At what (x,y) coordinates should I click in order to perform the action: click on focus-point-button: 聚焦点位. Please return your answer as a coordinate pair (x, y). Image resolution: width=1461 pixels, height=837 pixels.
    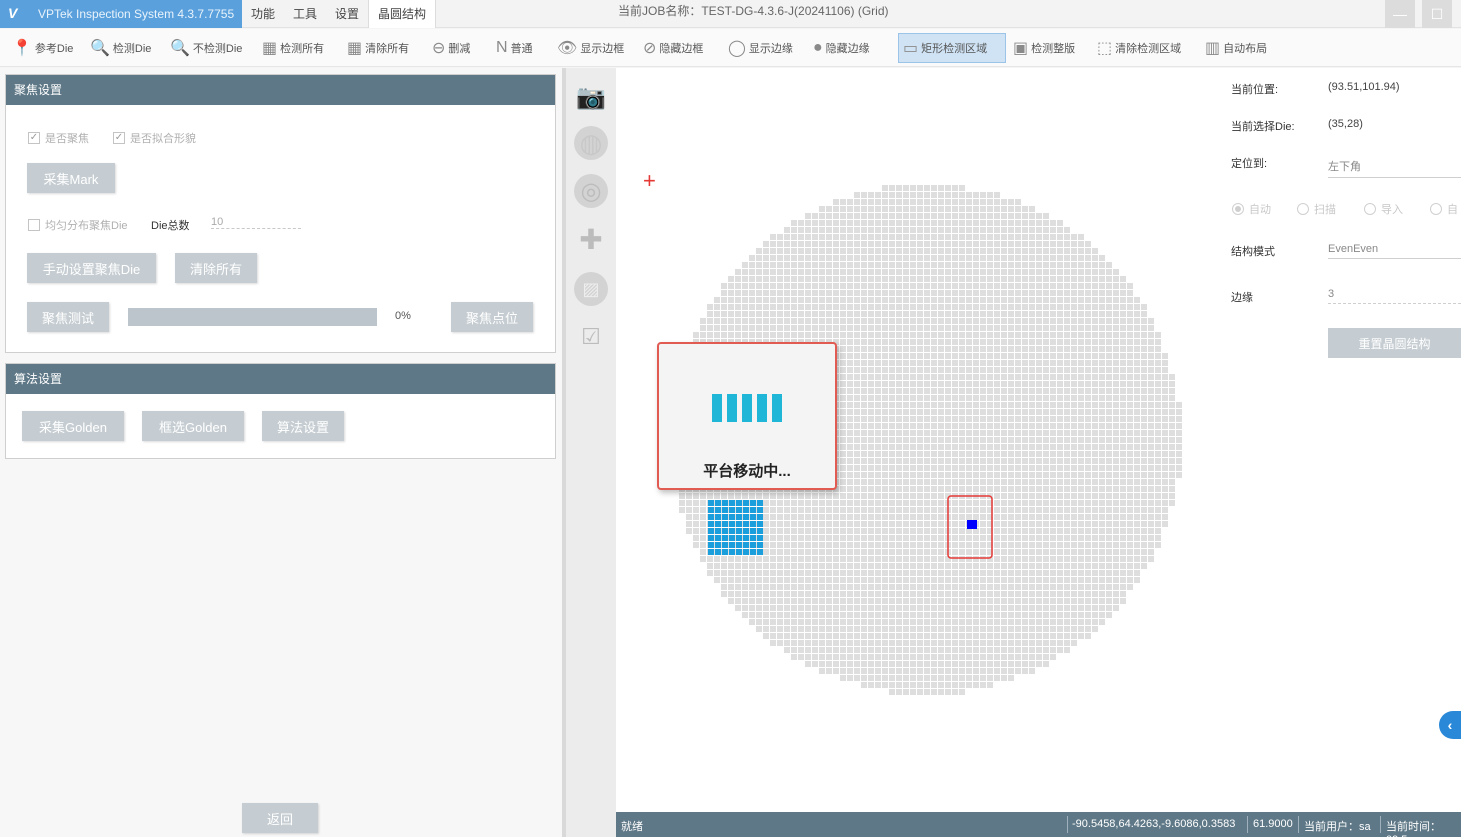
    Looking at the image, I should click on (492, 317).